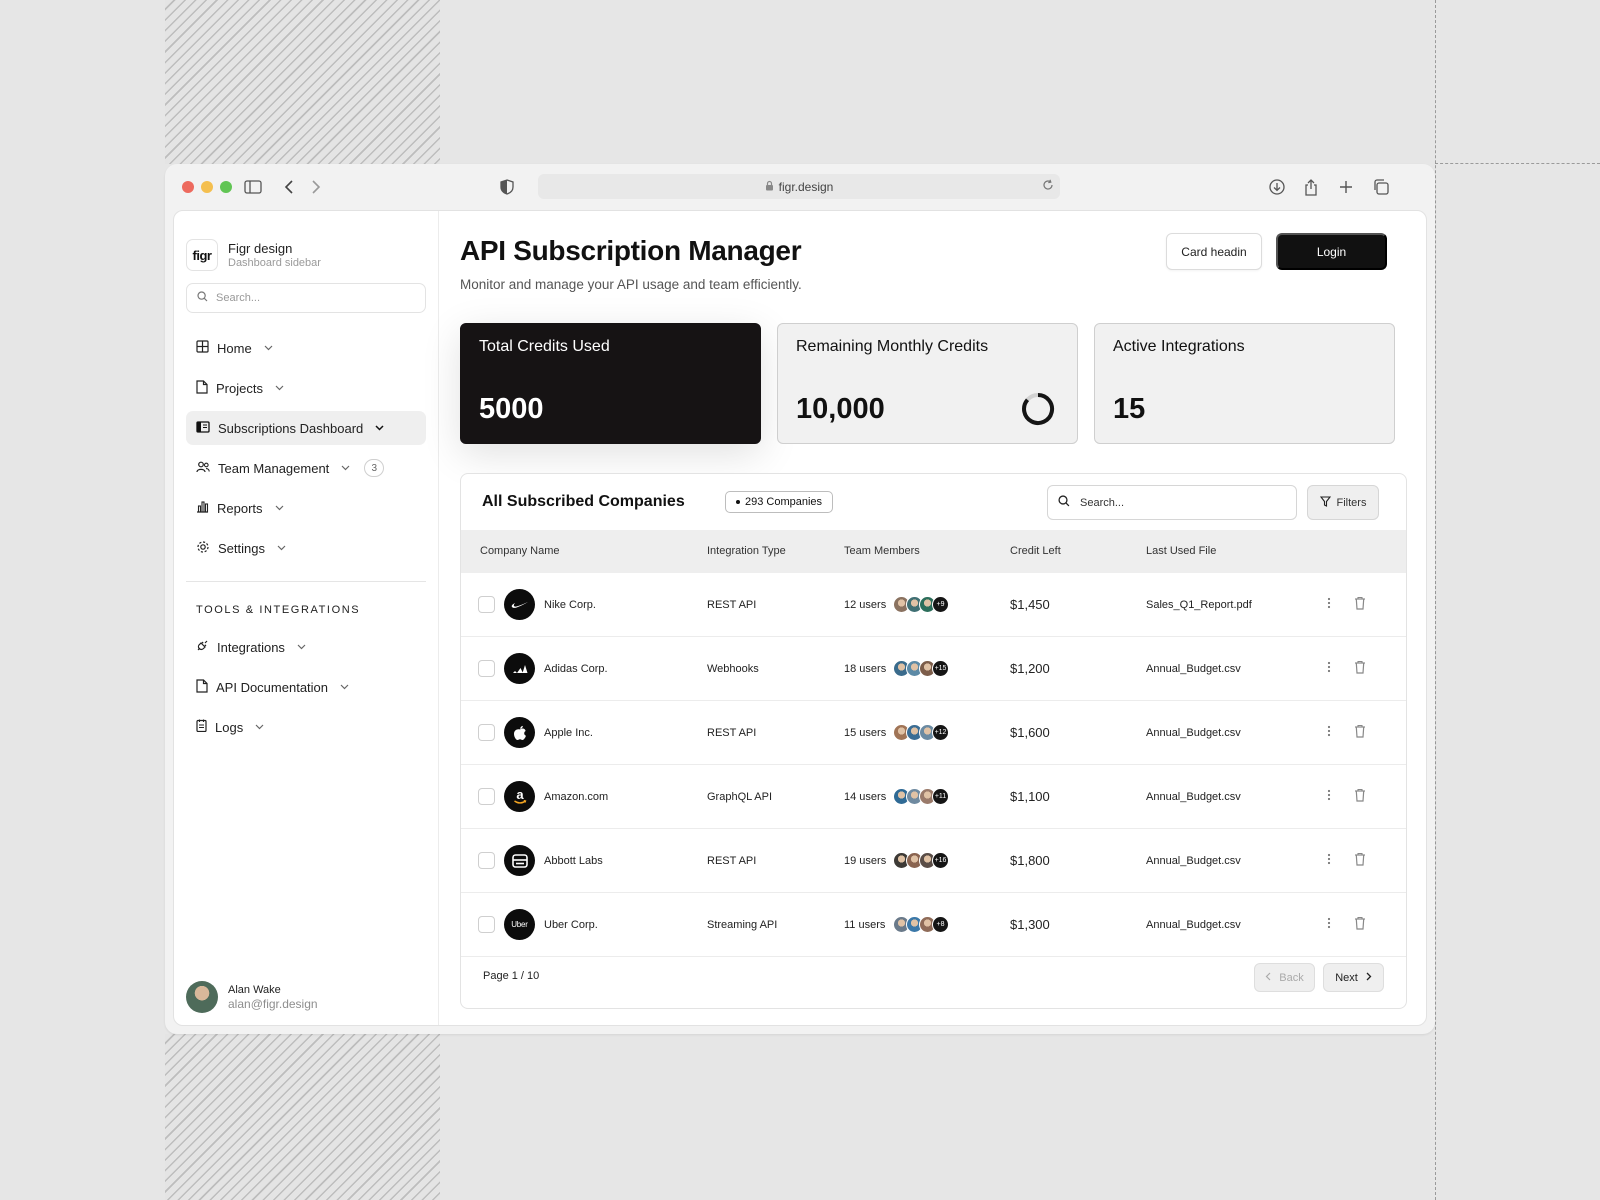  Describe the element at coordinates (519, 551) in the screenshot. I see `column-header-company: Company Name` at that location.